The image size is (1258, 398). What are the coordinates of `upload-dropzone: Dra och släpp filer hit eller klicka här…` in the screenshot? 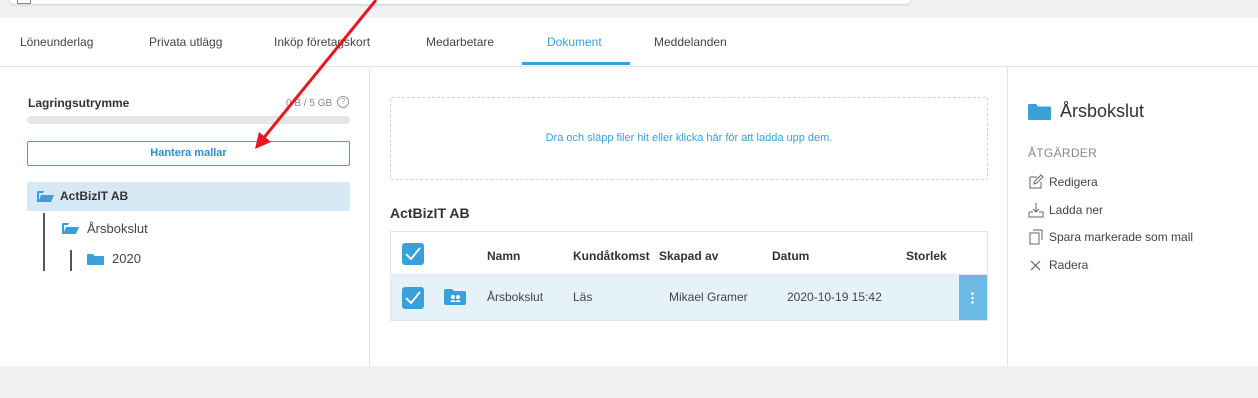 It's located at (689, 138).